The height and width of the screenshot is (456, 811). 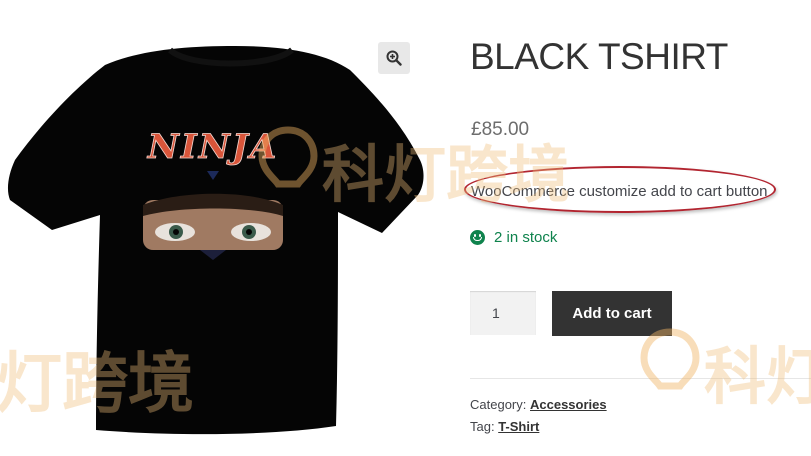 What do you see at coordinates (213, 147) in the screenshot?
I see `ninja-logo-text: NINJA` at bounding box center [213, 147].